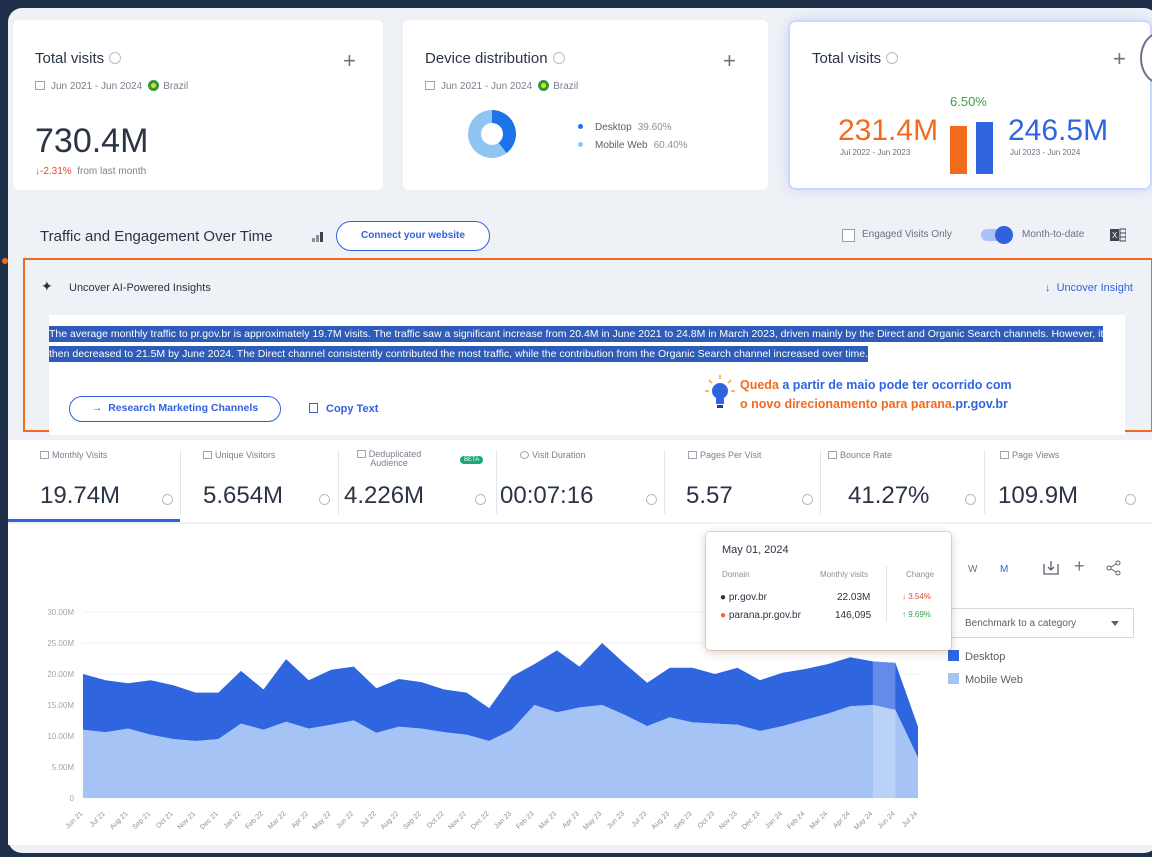 This screenshot has width=1152, height=857. I want to click on metric-visit-duration: Visit Duration 00:07:16, so click(590, 479).